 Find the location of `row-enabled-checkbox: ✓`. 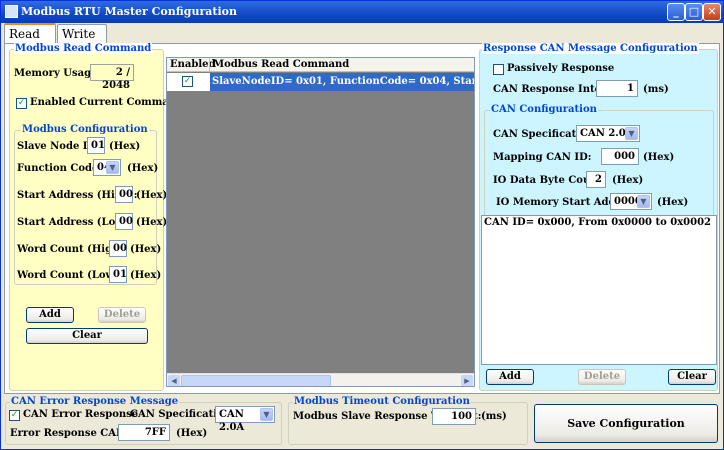

row-enabled-checkbox: ✓ is located at coordinates (187, 81).